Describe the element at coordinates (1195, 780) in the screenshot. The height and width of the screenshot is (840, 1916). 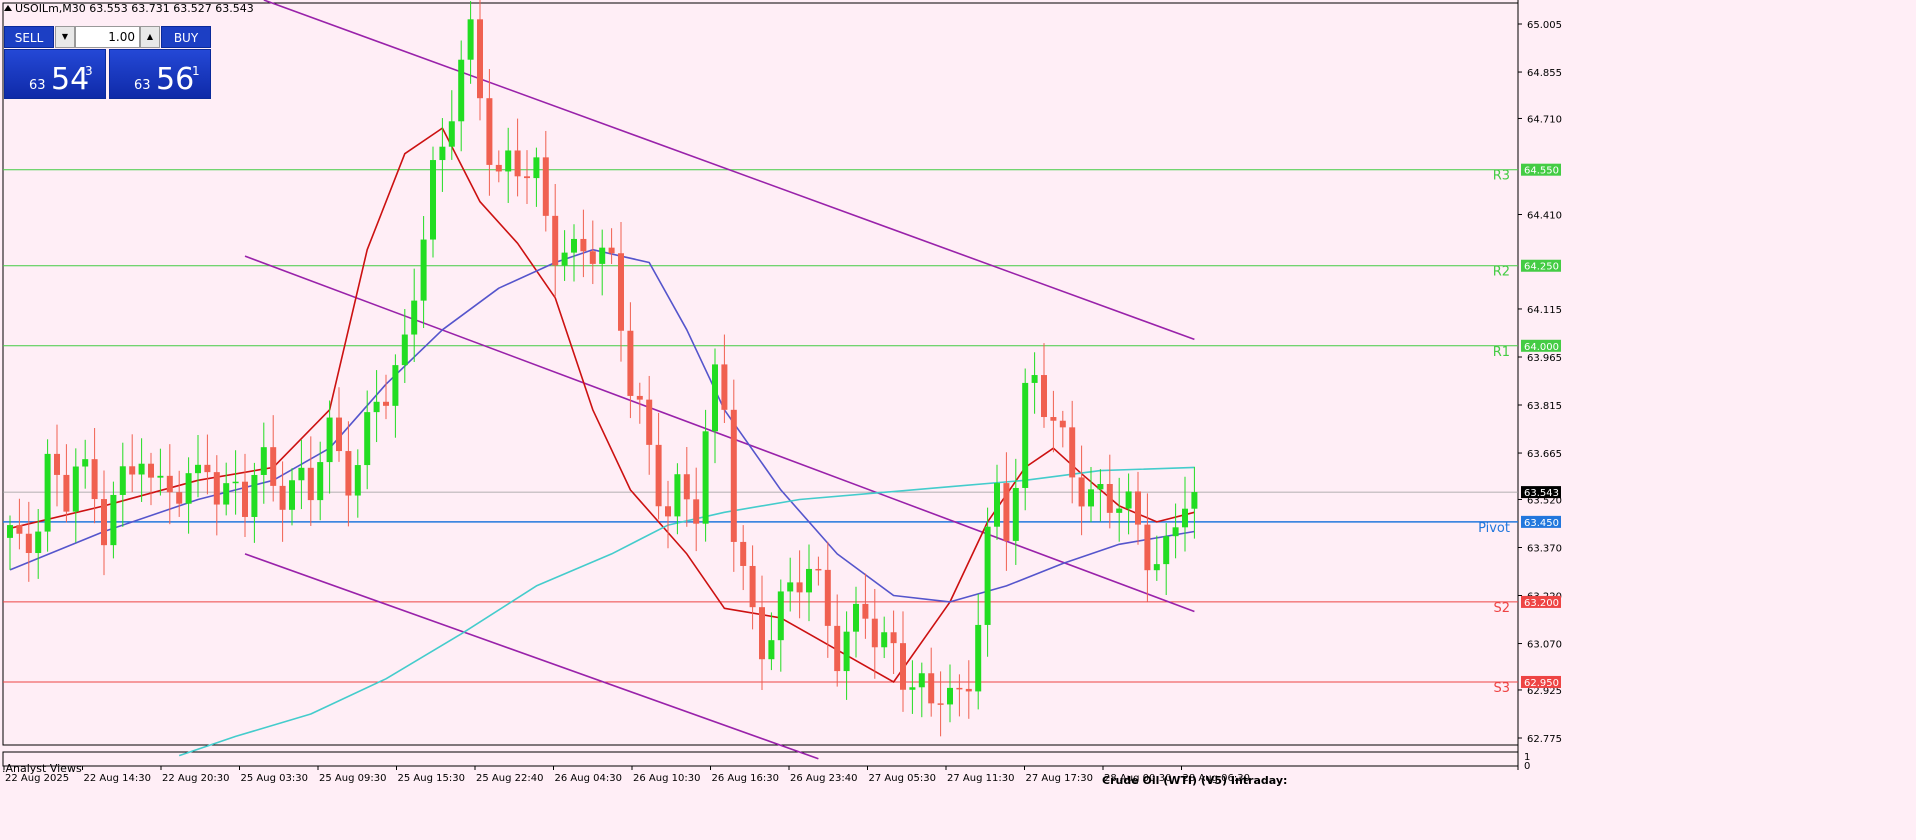
I see `indicator-subwindow-title: Crude Oil (WTI) (V5) Intraday:` at that location.